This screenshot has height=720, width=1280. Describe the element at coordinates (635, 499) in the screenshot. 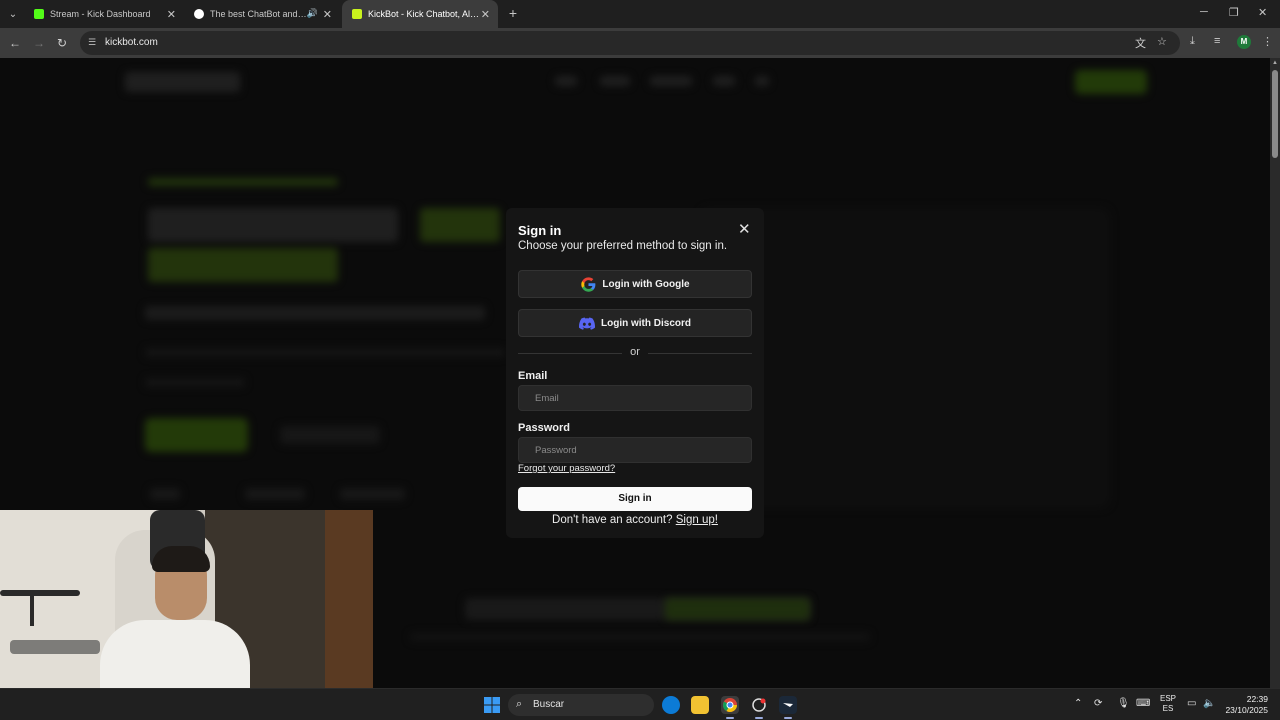

I see `signin-button: Sign in` at that location.